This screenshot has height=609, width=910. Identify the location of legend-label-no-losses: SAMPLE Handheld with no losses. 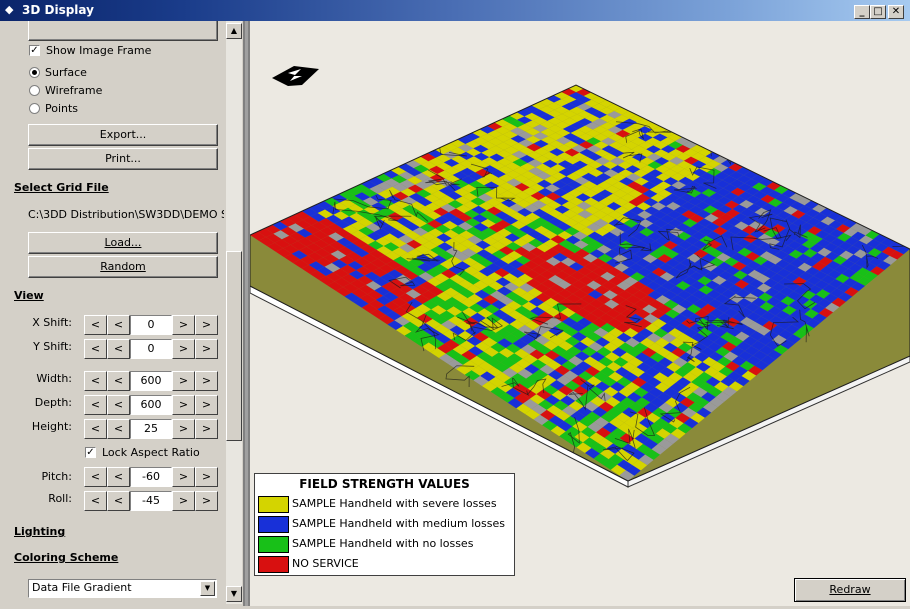
(383, 543).